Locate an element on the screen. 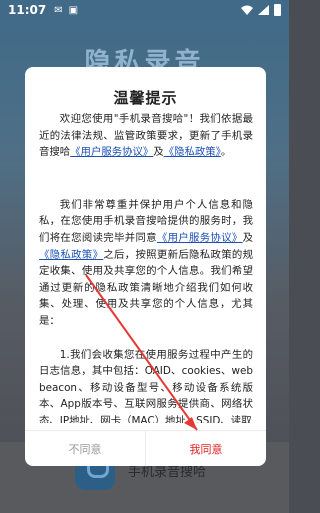 The width and height of the screenshot is (320, 513). notification-icon: ✉ is located at coordinates (58, 10).